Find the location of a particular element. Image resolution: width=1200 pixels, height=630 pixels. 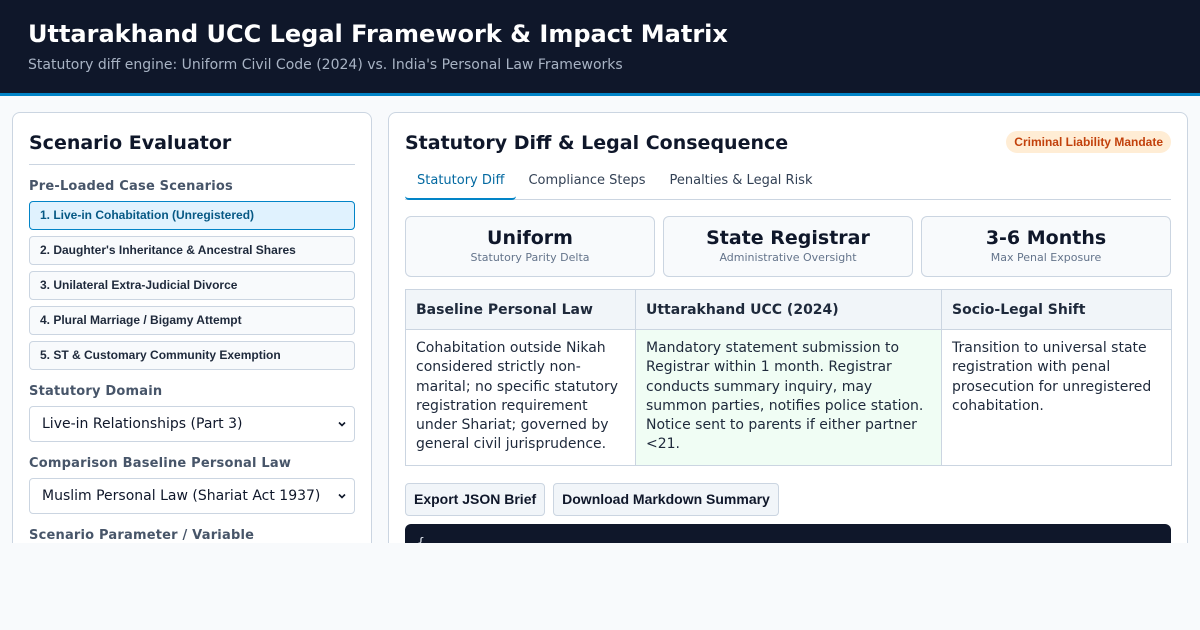

column-header: Baseline Personal Law is located at coordinates (520, 309).